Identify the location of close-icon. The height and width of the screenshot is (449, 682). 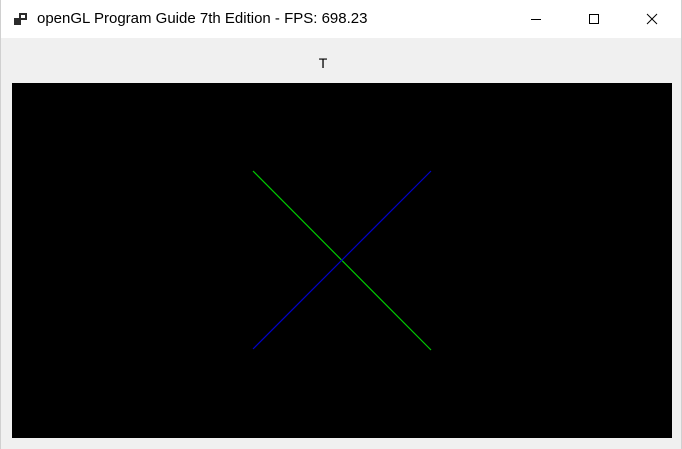
(652, 19).